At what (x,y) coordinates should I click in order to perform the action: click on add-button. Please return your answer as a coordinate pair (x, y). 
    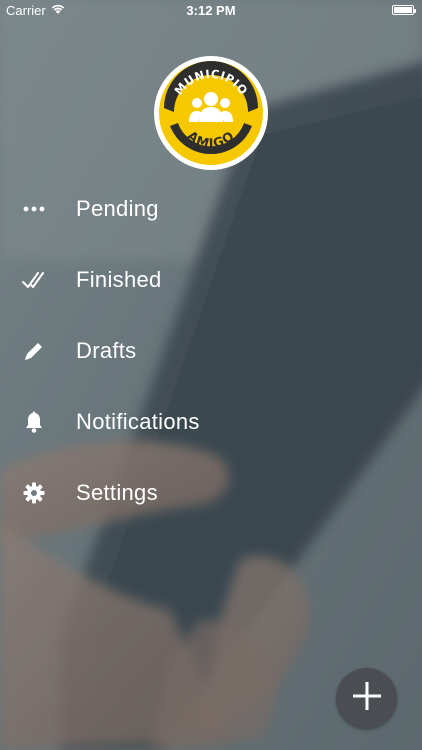
    Looking at the image, I should click on (366, 698).